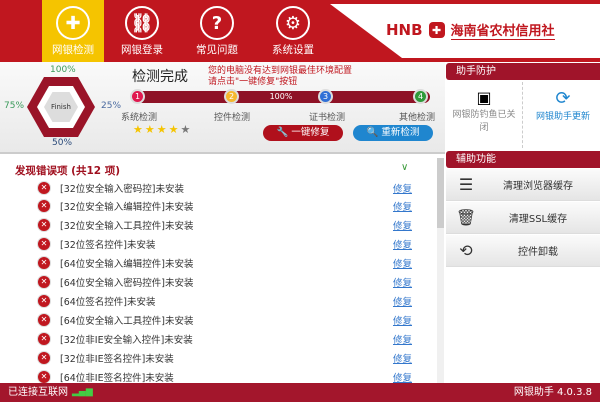  I want to click on error-item-text: [64位安全输入编辑控件]未安装, so click(127, 265).